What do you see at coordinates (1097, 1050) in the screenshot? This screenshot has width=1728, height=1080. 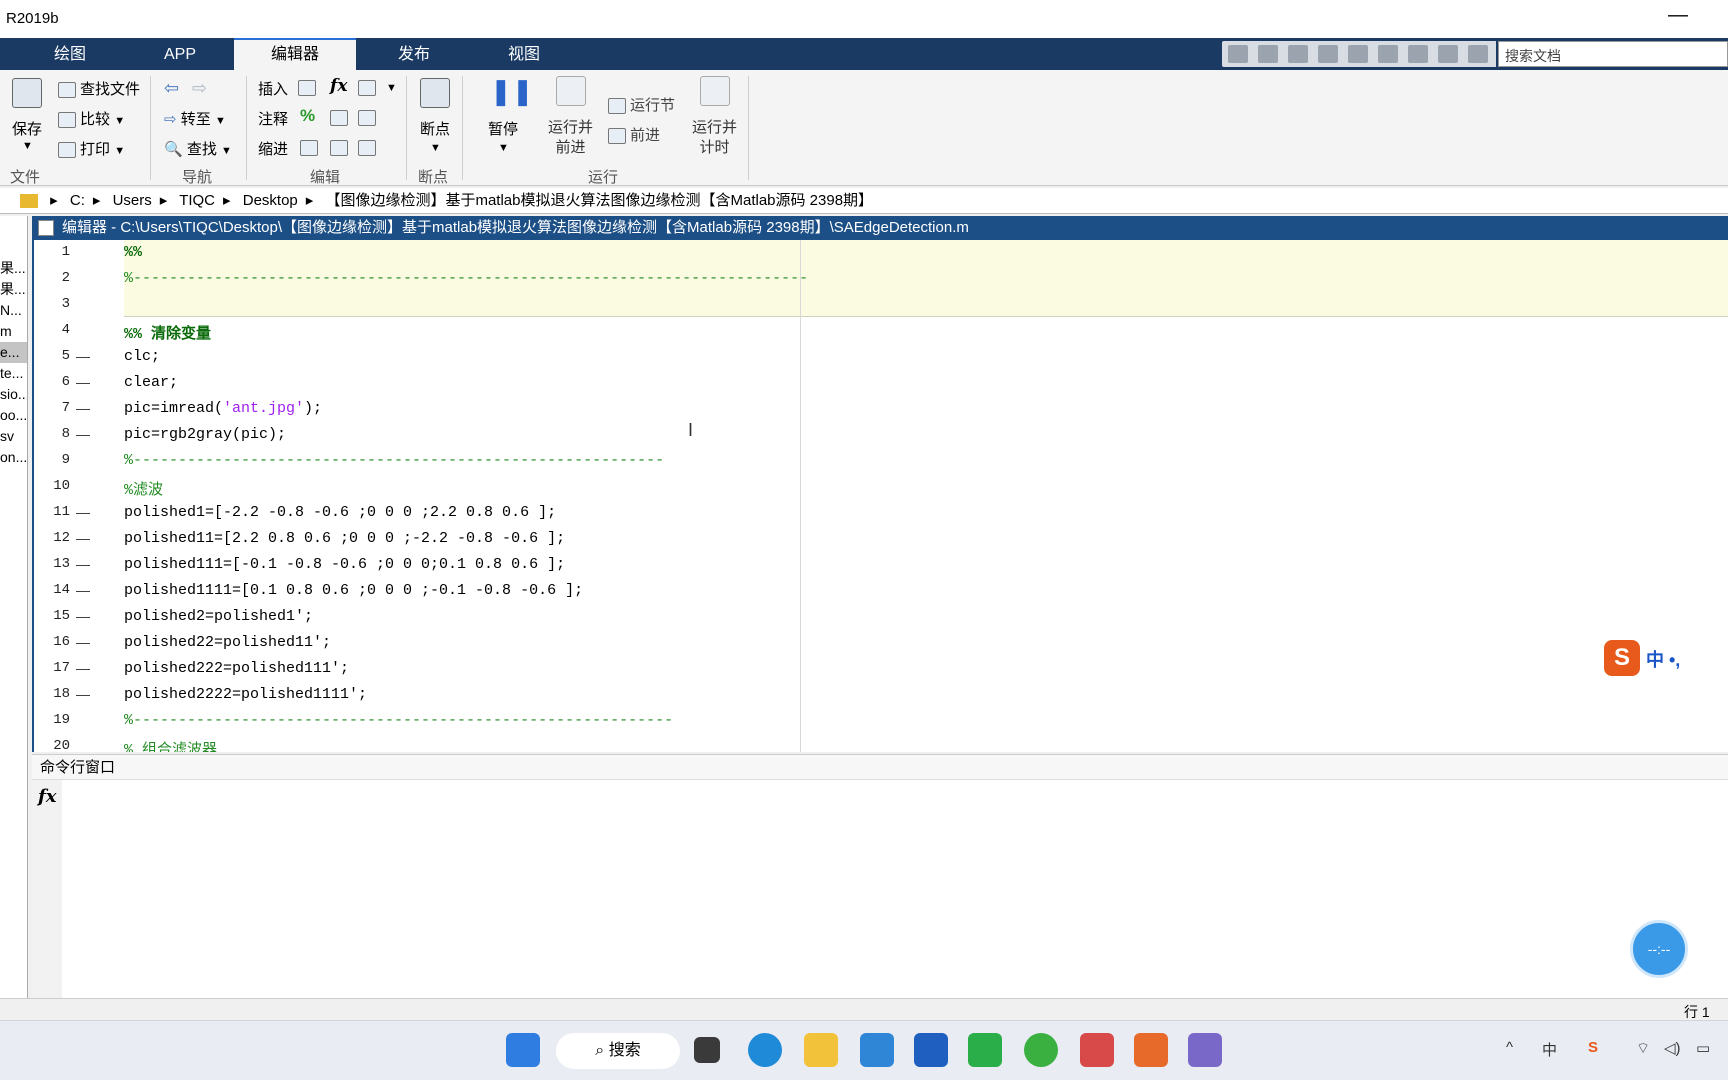 I see `snipping-tool-icon` at bounding box center [1097, 1050].